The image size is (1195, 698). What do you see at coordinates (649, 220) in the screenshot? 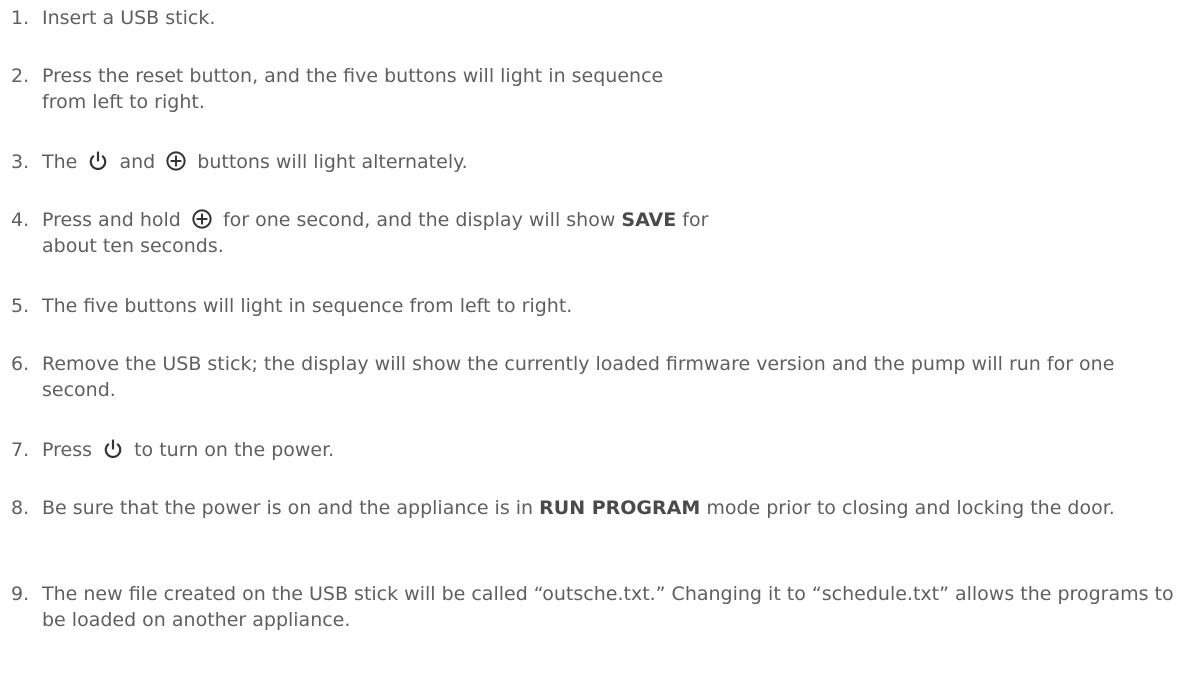
I see `display-keyword: SAVE` at bounding box center [649, 220].